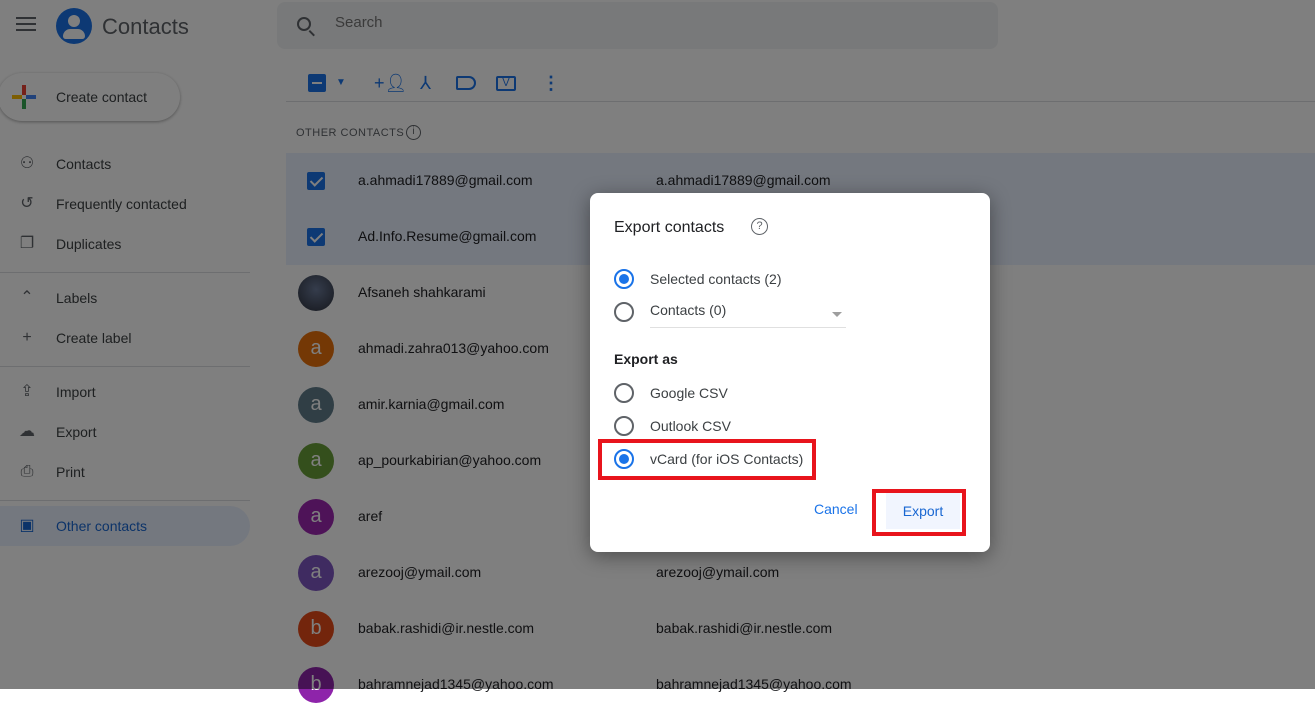 Image resolution: width=1315 pixels, height=713 pixels. I want to click on option-label: Google CSV, so click(689, 393).